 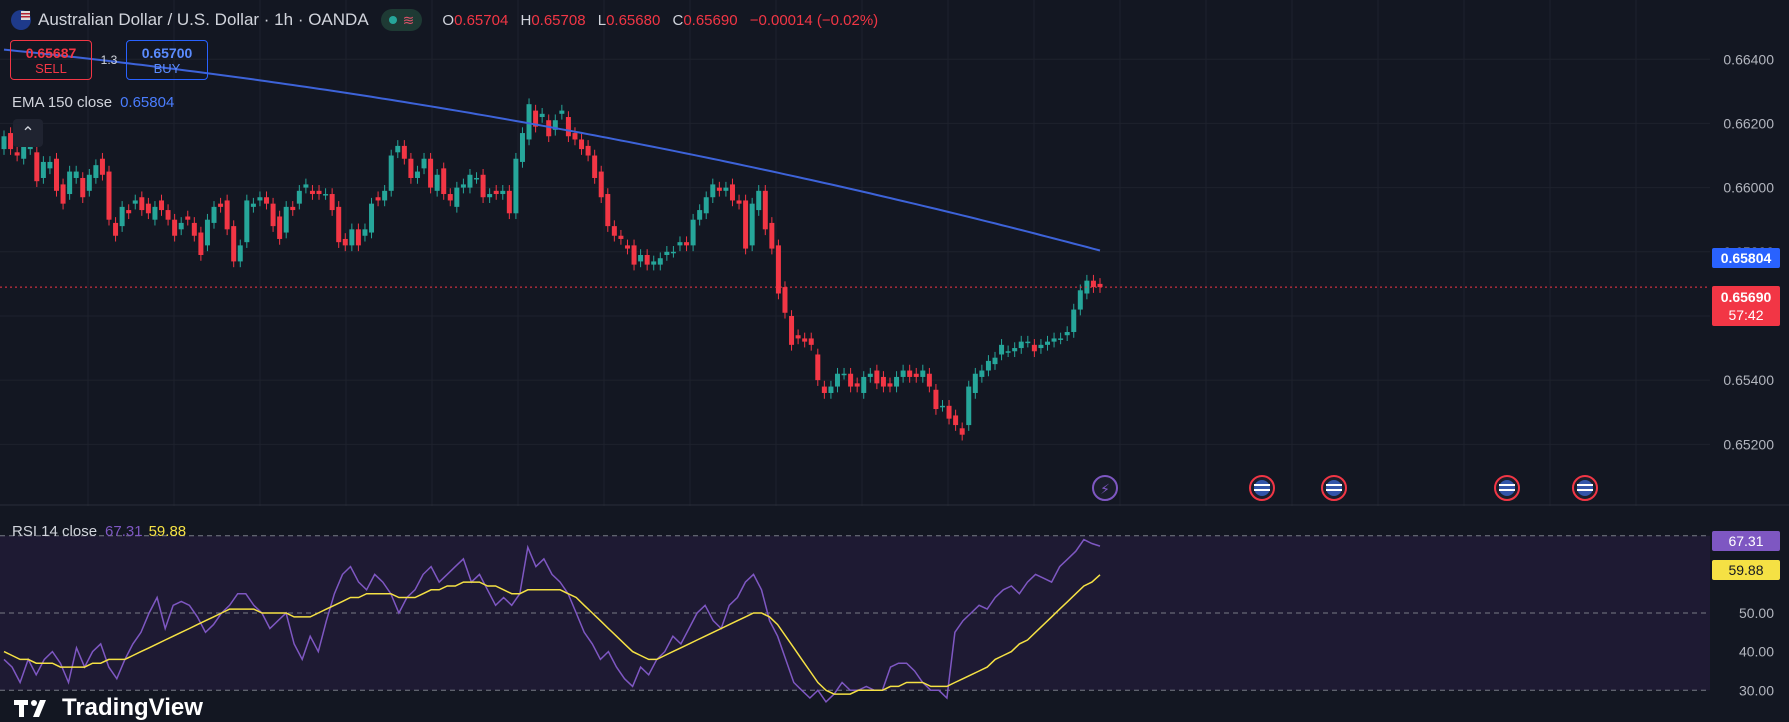 What do you see at coordinates (1105, 488) in the screenshot?
I see `event-marker-icon: ⚡` at bounding box center [1105, 488].